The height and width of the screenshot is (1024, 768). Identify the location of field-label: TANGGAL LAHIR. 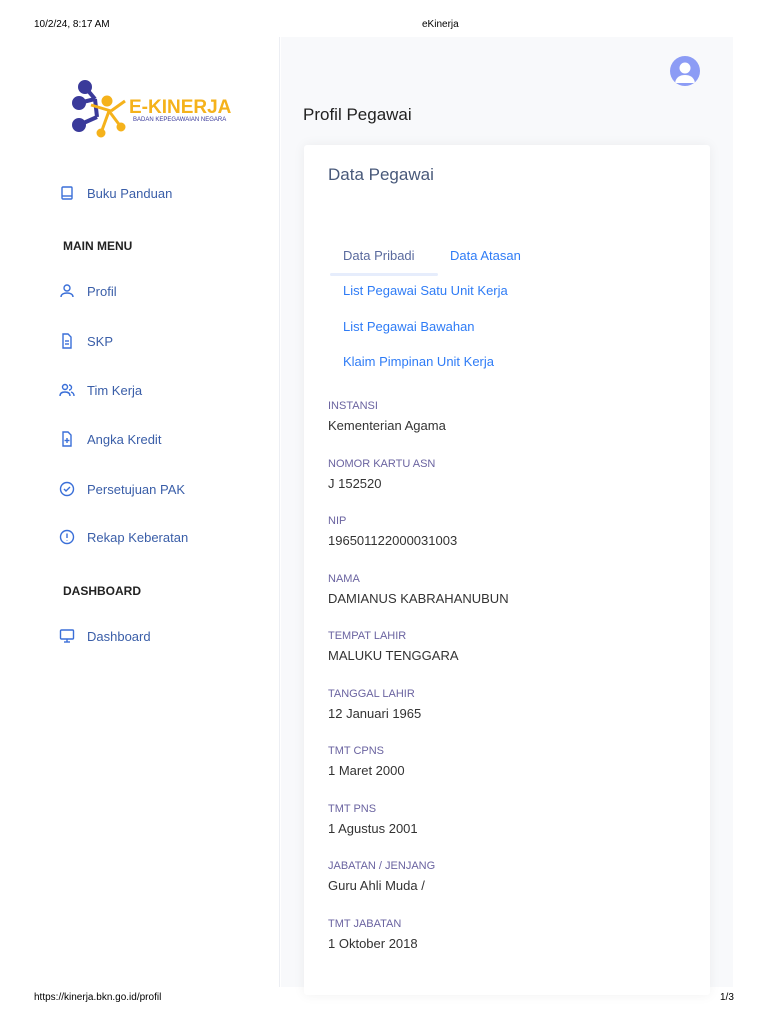
(371, 693).